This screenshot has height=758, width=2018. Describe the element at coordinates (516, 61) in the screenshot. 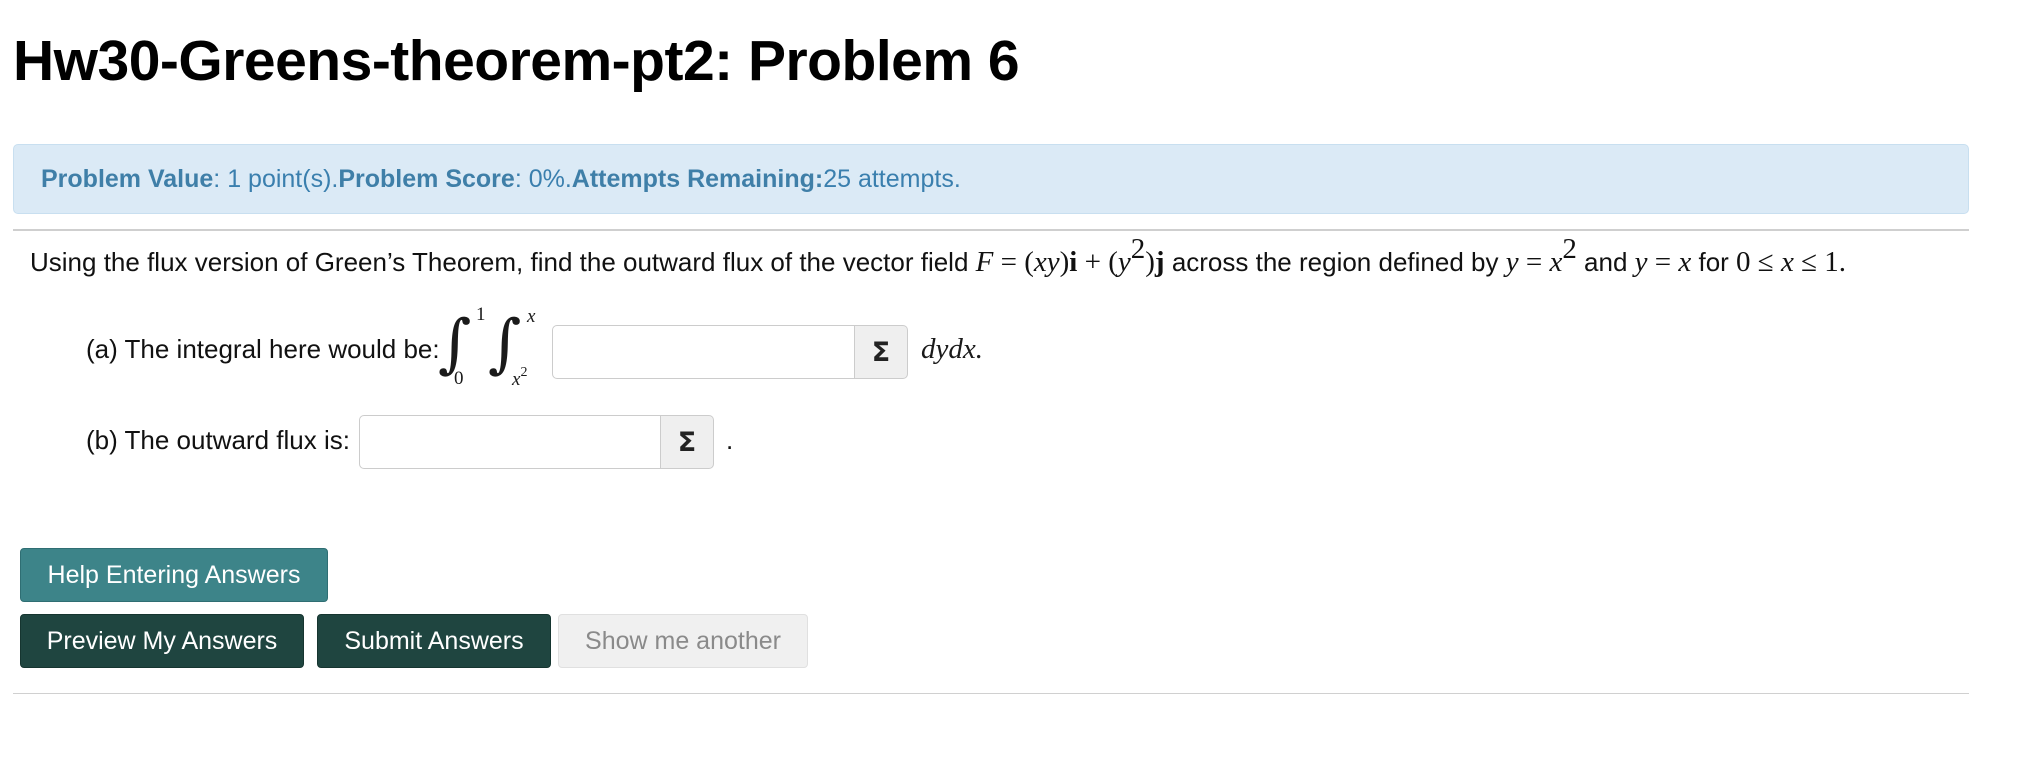

I see `page-title: Hw30-Greens-theorem-pt2: Problem 6` at that location.